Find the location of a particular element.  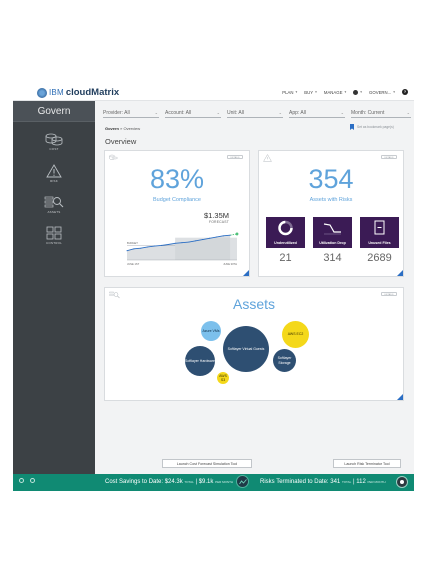

help-icon: ? is located at coordinates (405, 92).